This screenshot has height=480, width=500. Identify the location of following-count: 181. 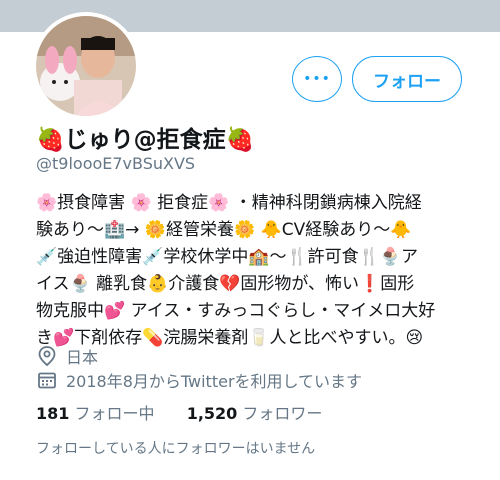
(53, 413).